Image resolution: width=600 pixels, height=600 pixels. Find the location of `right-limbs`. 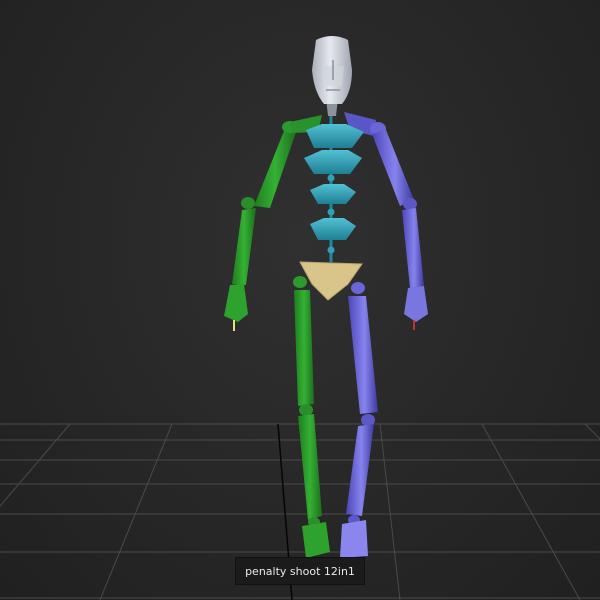

right-limbs is located at coordinates (384, 335).